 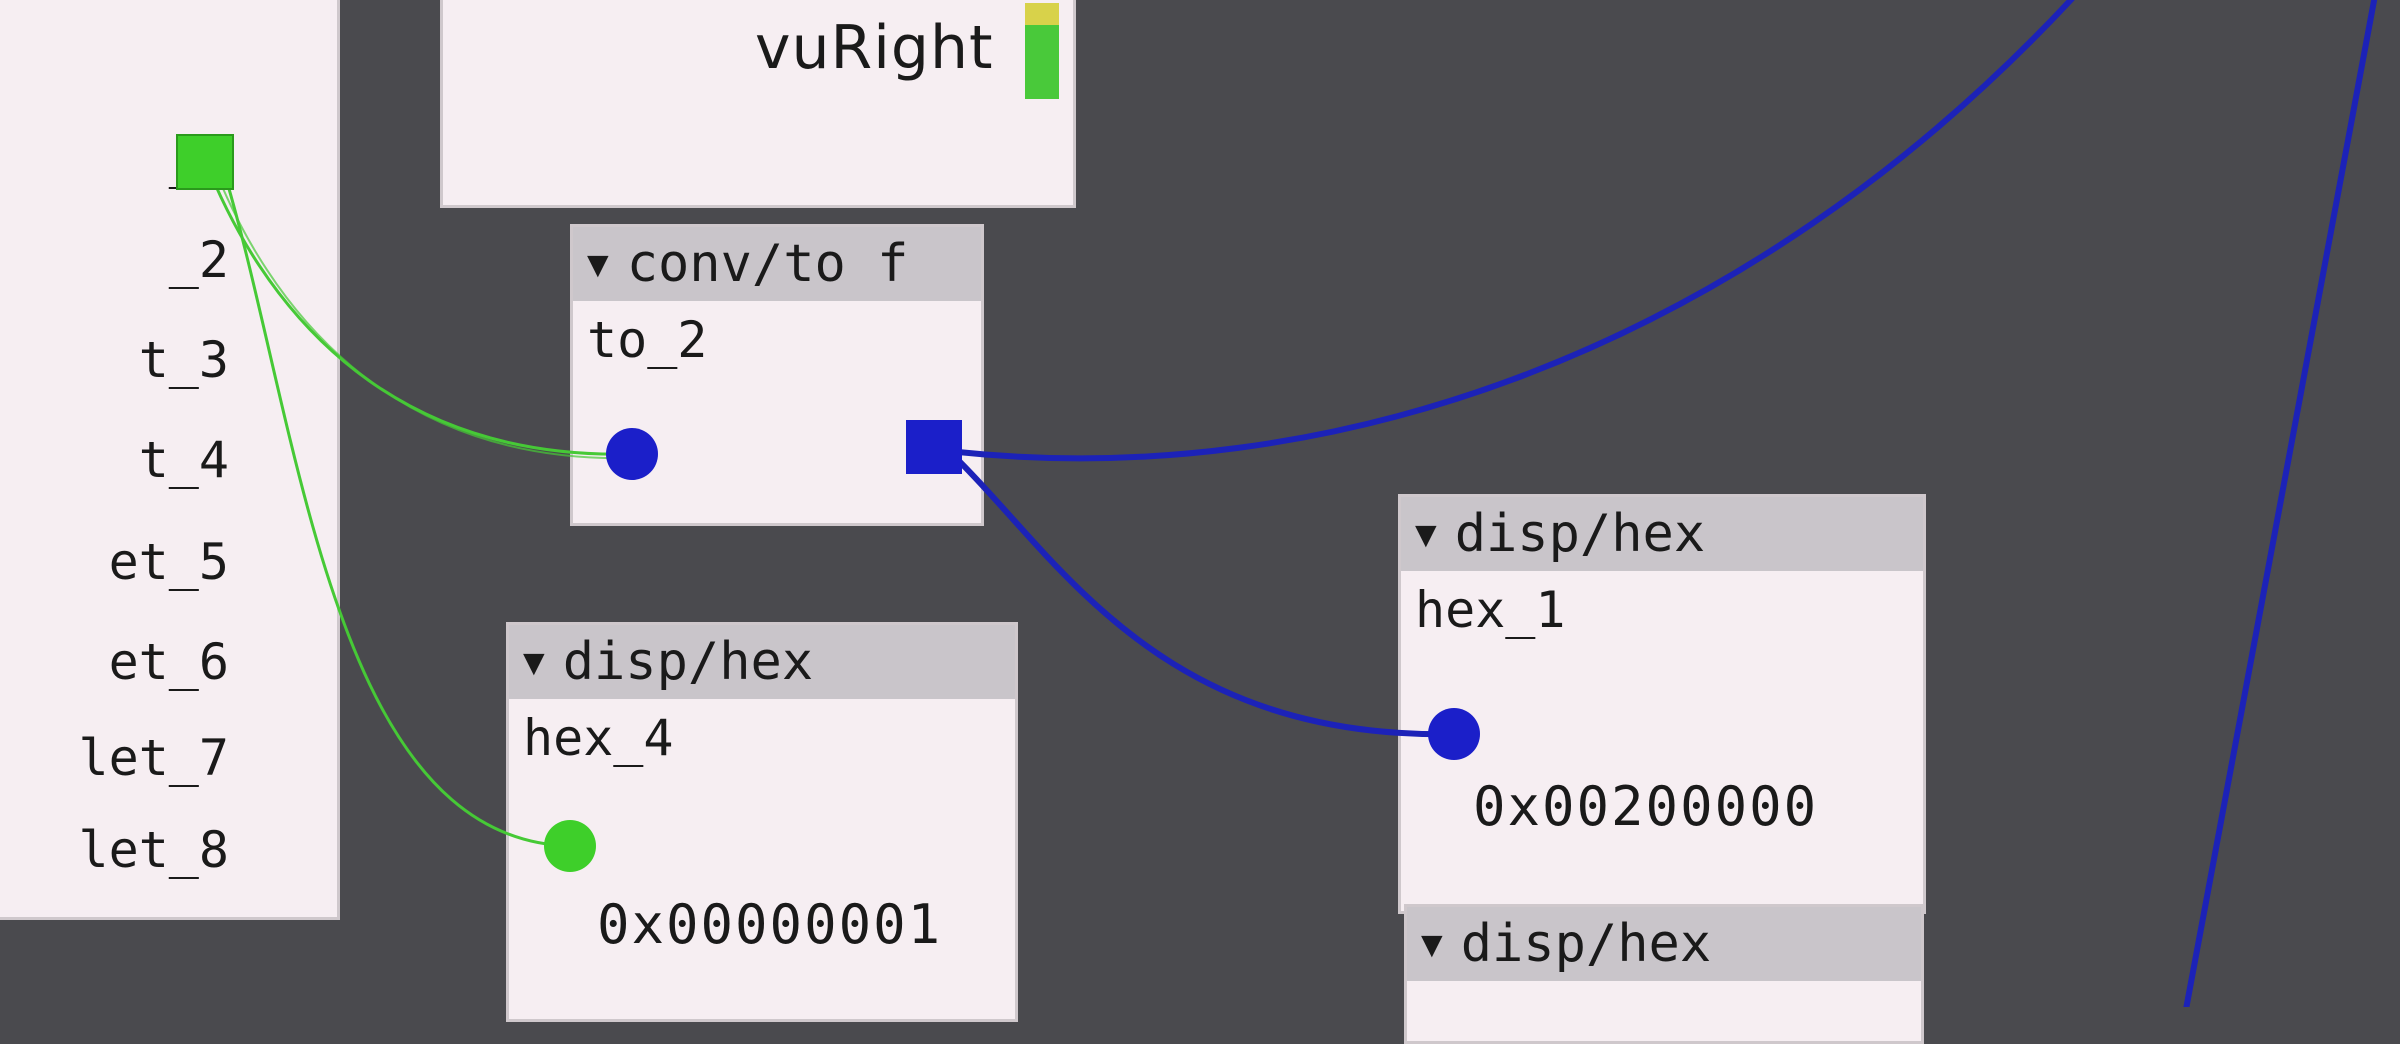 What do you see at coordinates (168, 662) in the screenshot?
I see `outlet-label-6: et_6` at bounding box center [168, 662].